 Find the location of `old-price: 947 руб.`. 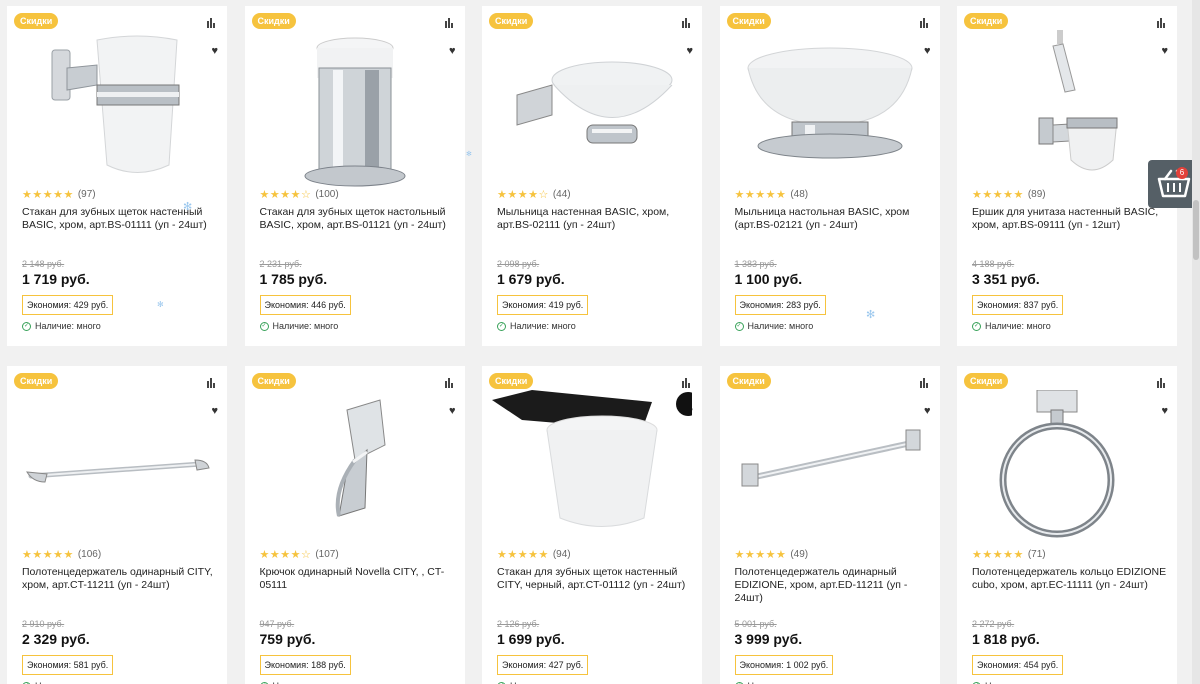

old-price: 947 руб. is located at coordinates (277, 624).